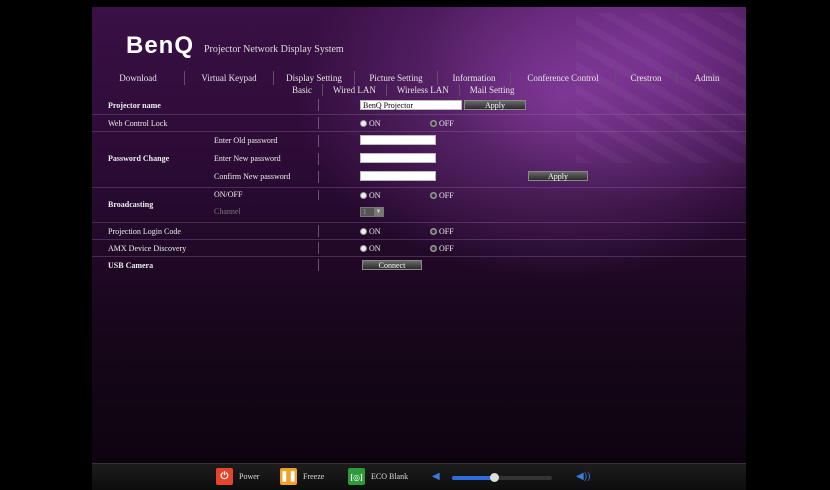 This screenshot has height=490, width=830. What do you see at coordinates (131, 265) in the screenshot?
I see `usb-camera-label: USB Camera` at bounding box center [131, 265].